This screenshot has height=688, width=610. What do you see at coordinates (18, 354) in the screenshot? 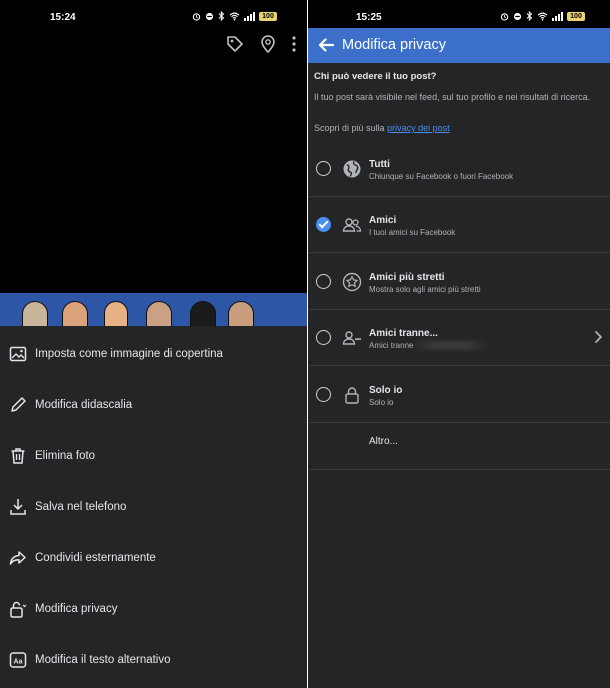
I see `cover-image-icon` at bounding box center [18, 354].